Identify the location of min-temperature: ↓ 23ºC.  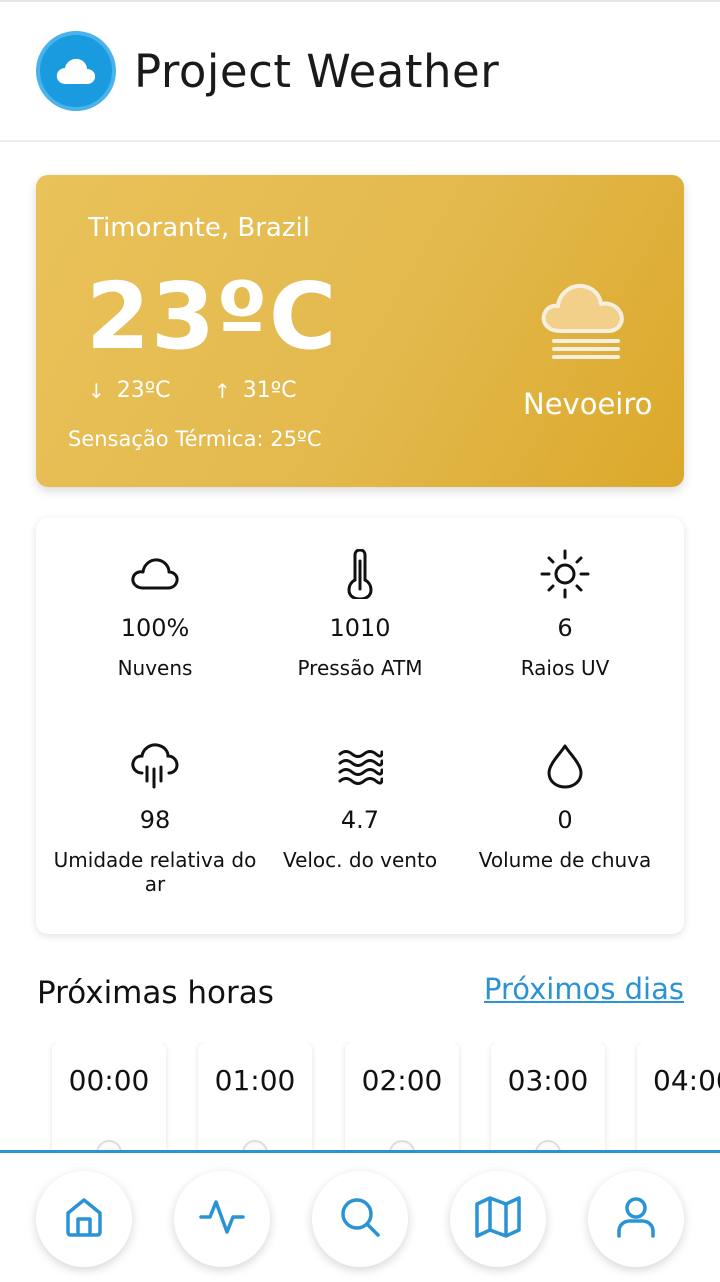
(129, 390).